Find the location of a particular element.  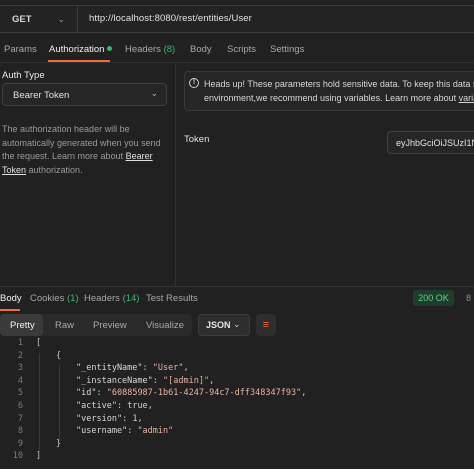

response-tab-cookies-count: (1) is located at coordinates (72, 298).